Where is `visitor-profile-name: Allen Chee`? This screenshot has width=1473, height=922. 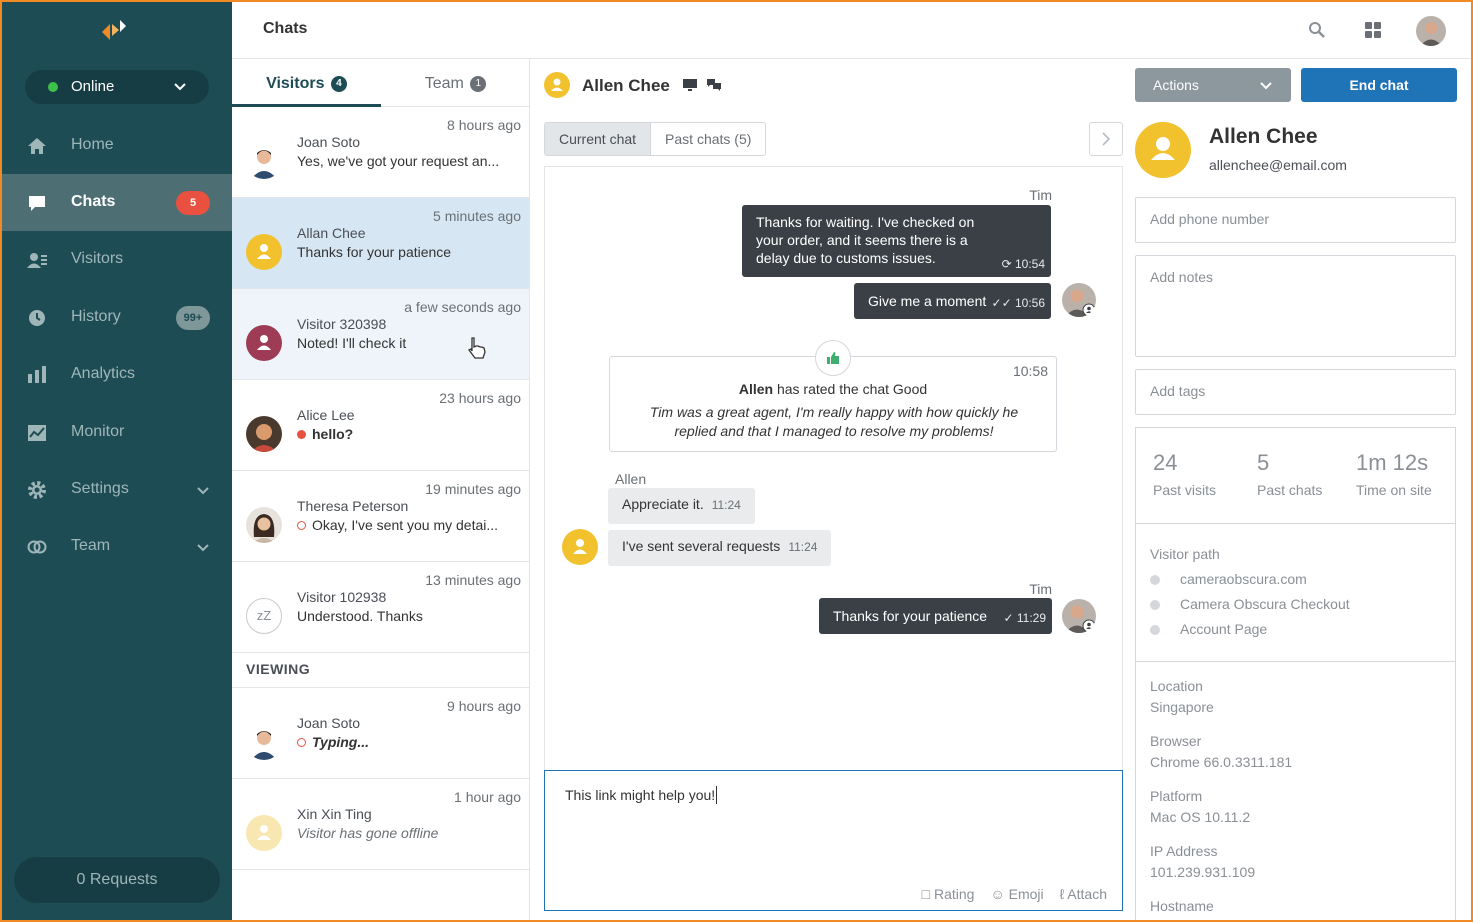 visitor-profile-name: Allen Chee is located at coordinates (1263, 136).